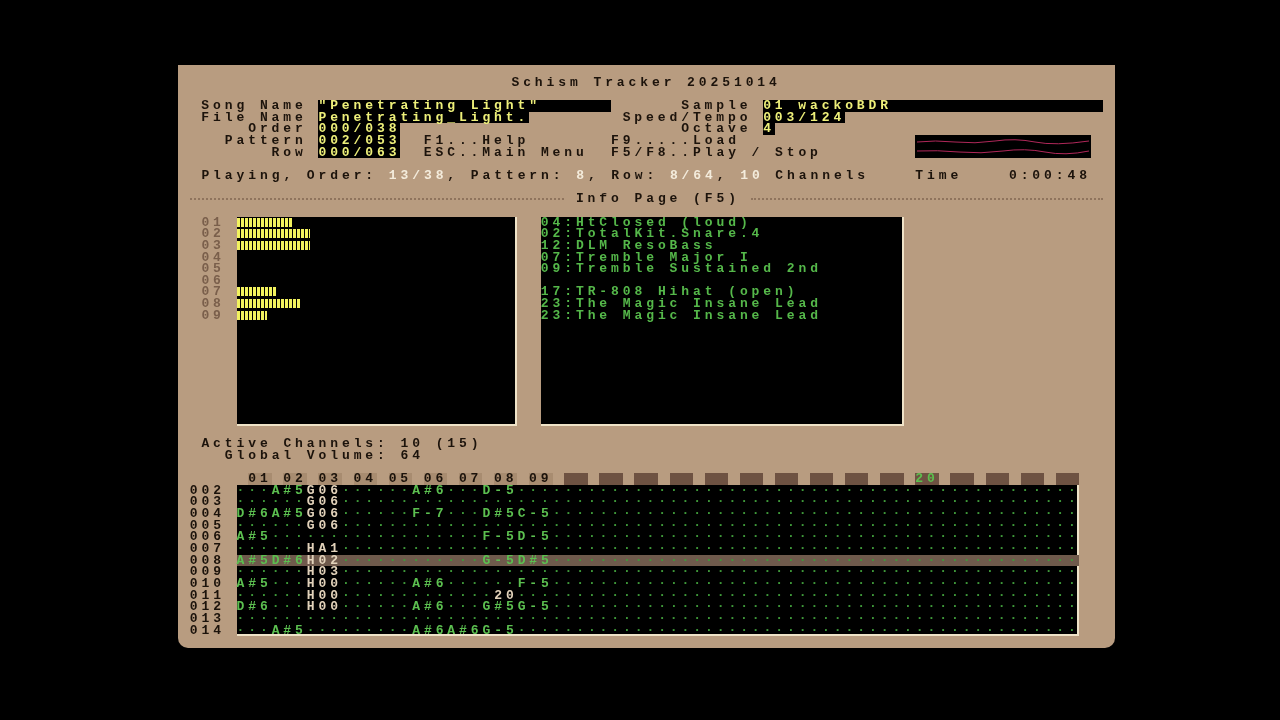 The image size is (1280, 720). Describe the element at coordinates (207, 572) in the screenshot. I see `row-number: 009` at that location.